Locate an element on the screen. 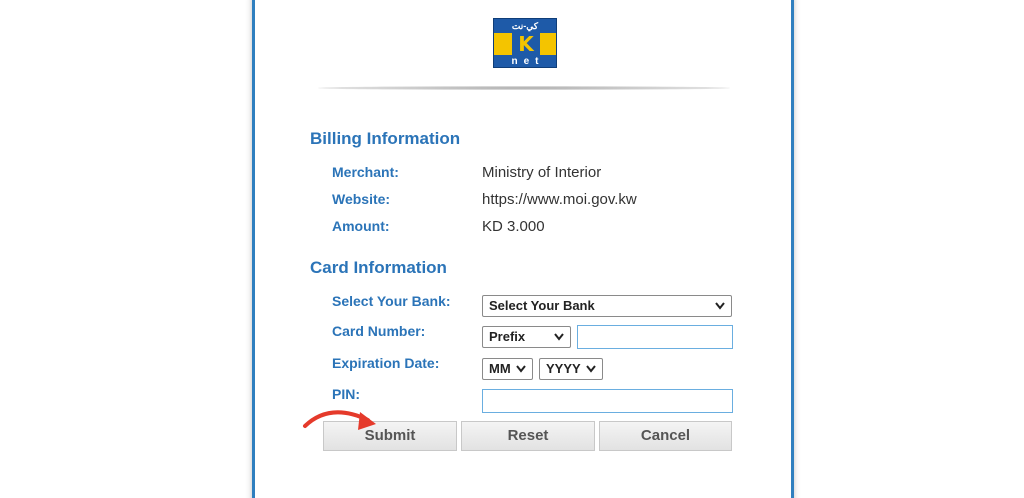 The image size is (1024, 498). expiry-label: Expiration Date: is located at coordinates (386, 363).